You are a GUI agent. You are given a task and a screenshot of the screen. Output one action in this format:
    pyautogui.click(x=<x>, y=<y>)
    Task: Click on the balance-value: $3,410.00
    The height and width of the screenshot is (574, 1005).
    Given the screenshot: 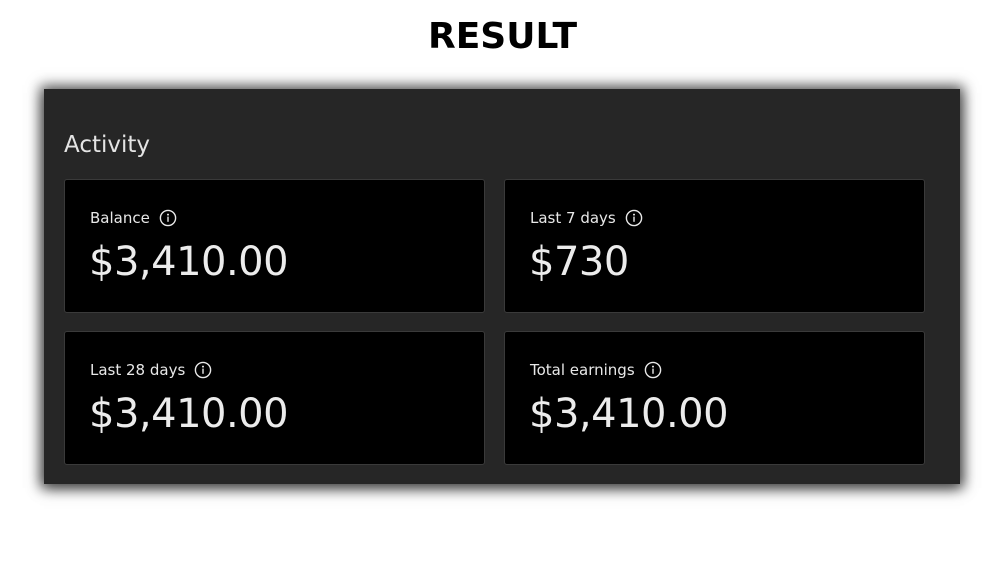 What is the action you would take?
    pyautogui.click(x=189, y=262)
    